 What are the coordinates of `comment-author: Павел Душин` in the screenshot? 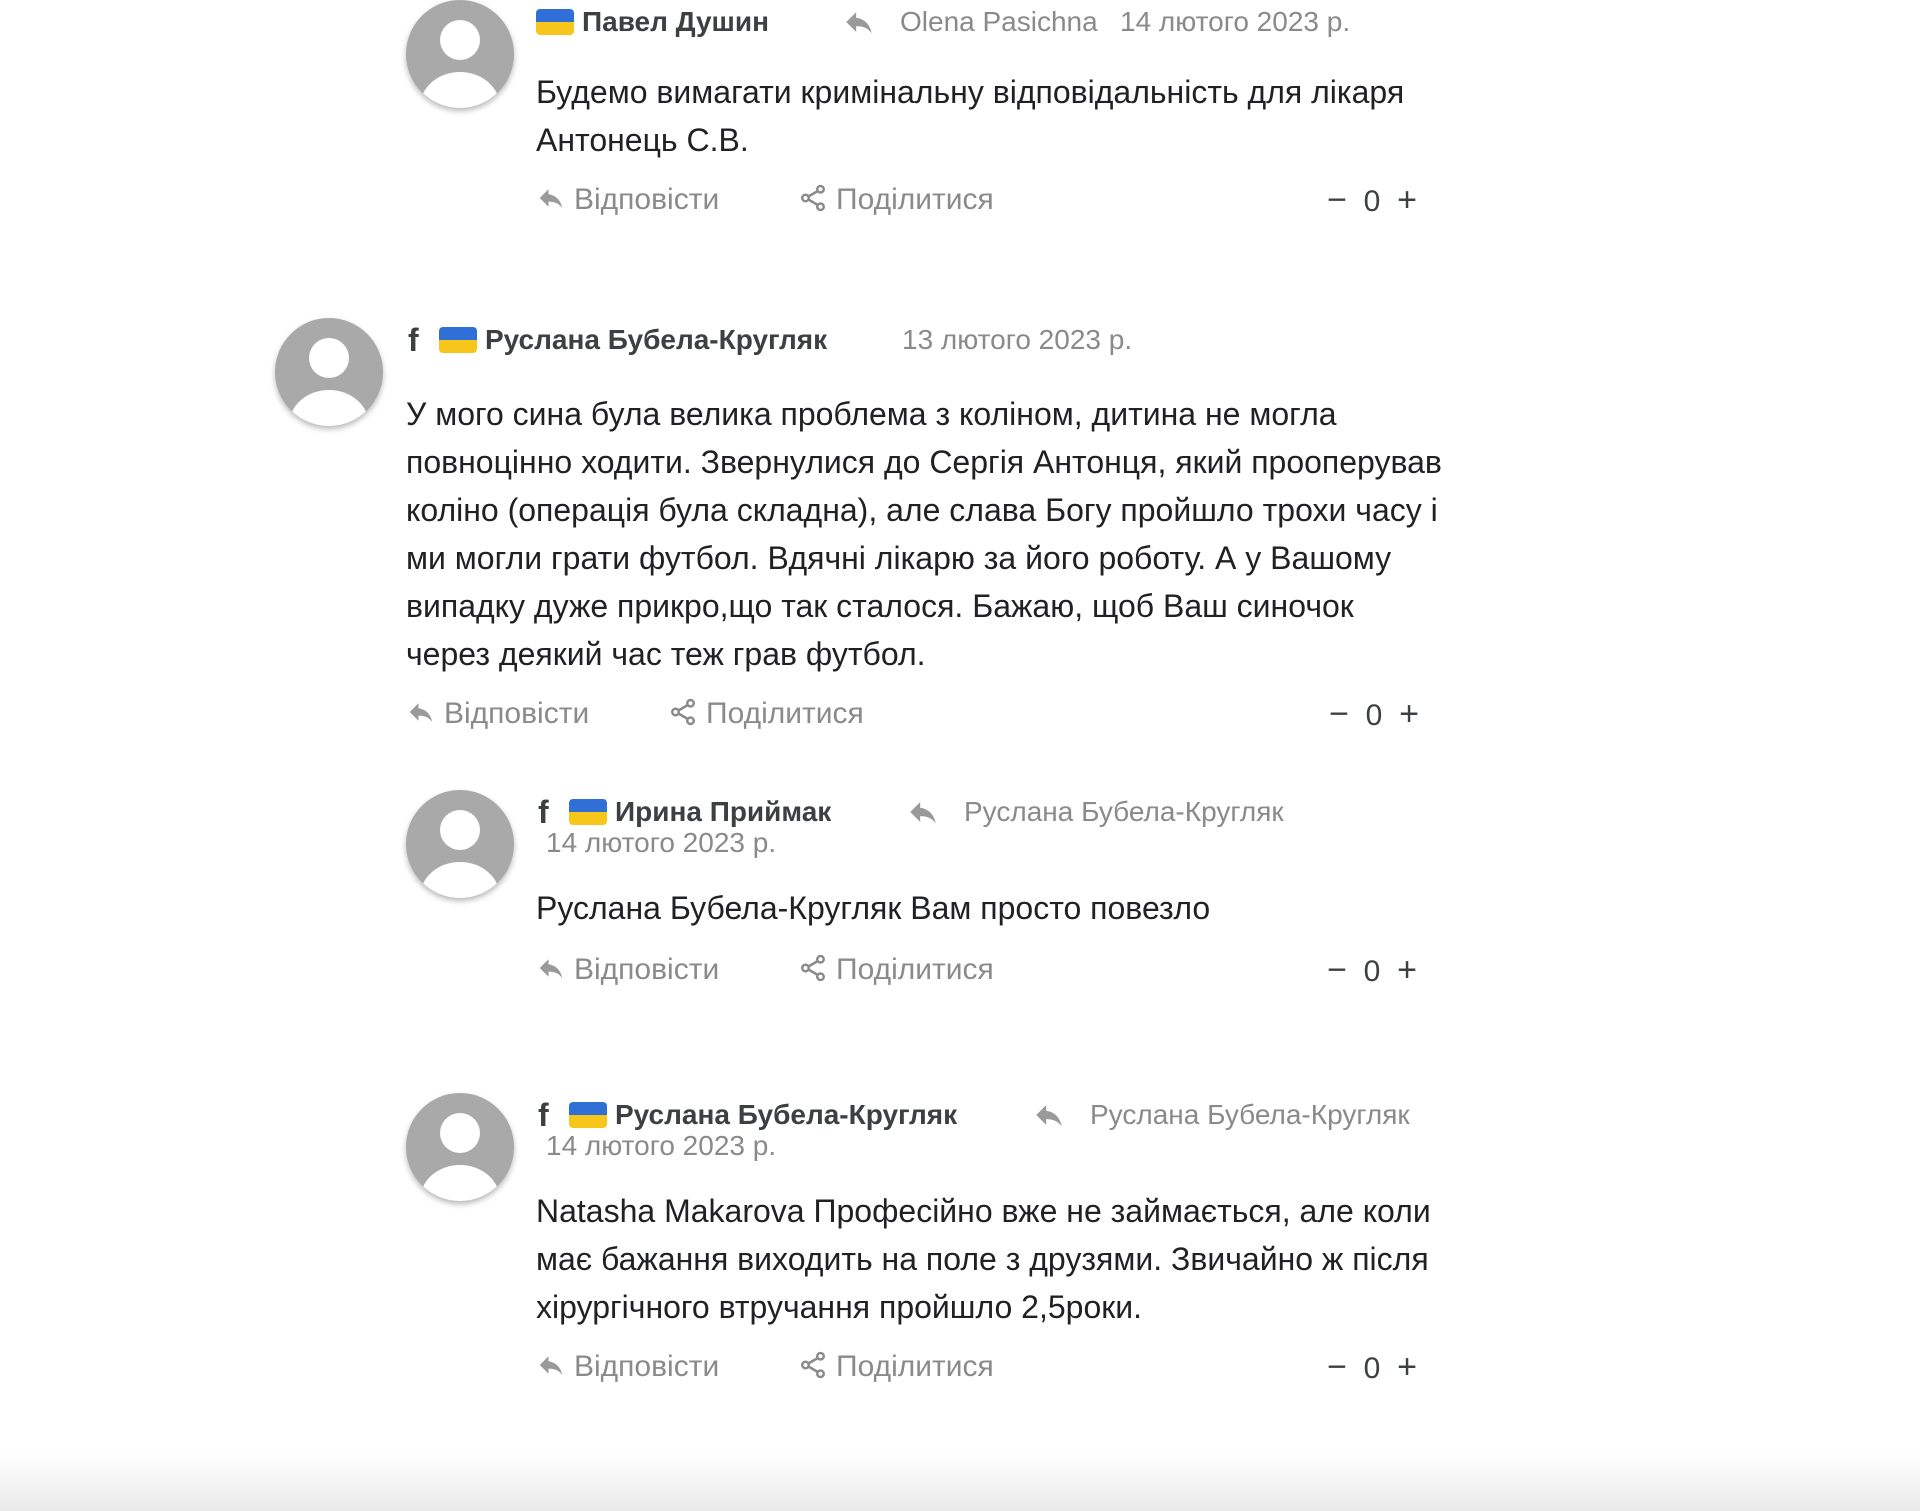 It's located at (675, 22).